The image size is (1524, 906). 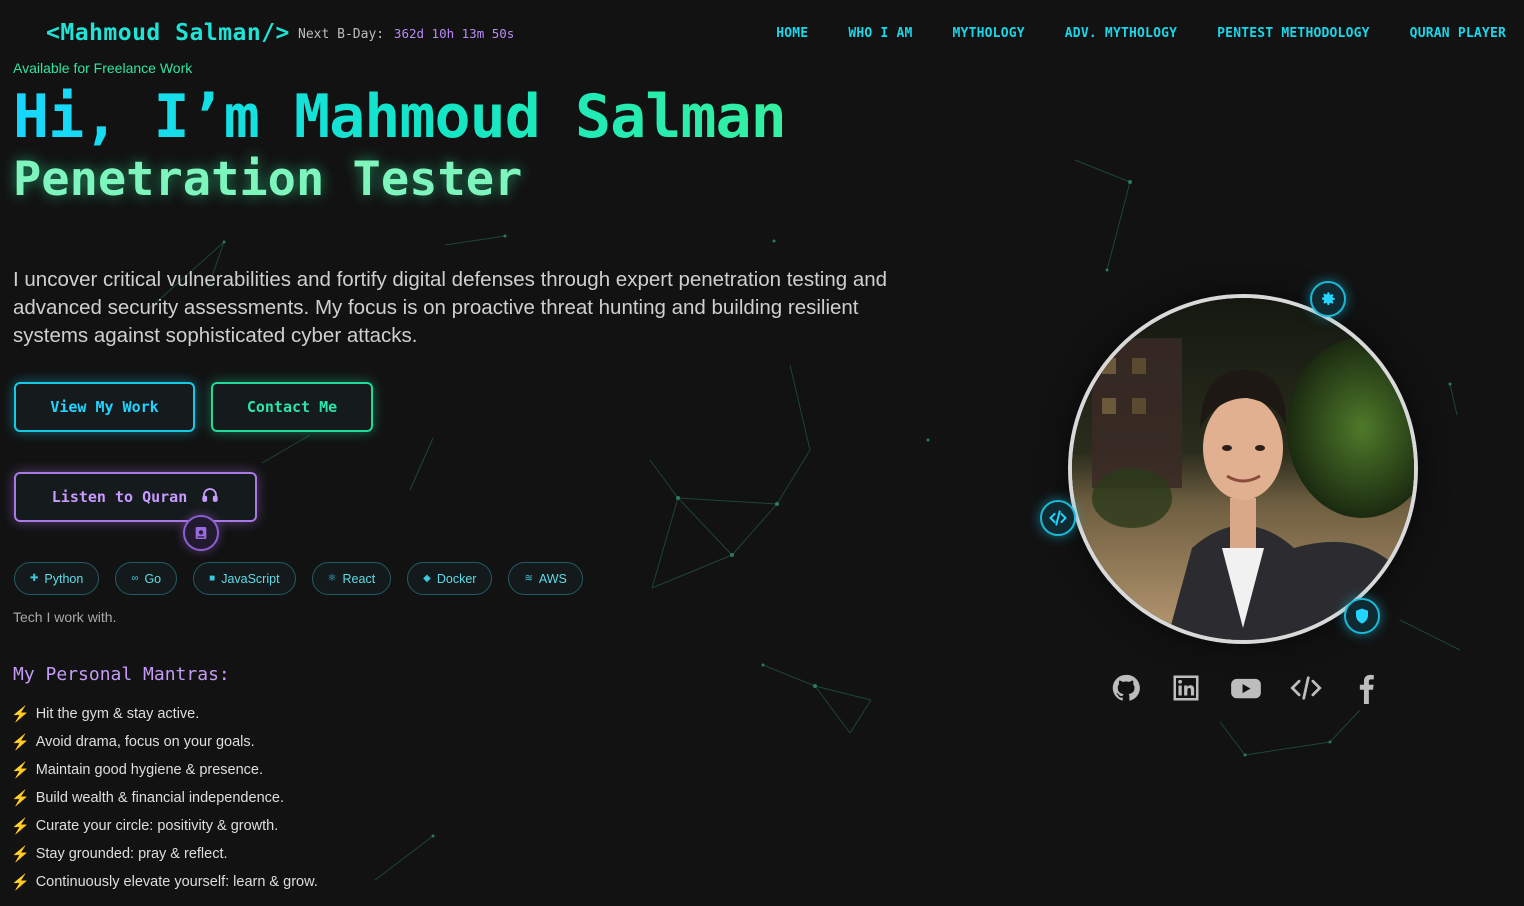 I want to click on tech-note: Tech I work with., so click(x=65, y=617).